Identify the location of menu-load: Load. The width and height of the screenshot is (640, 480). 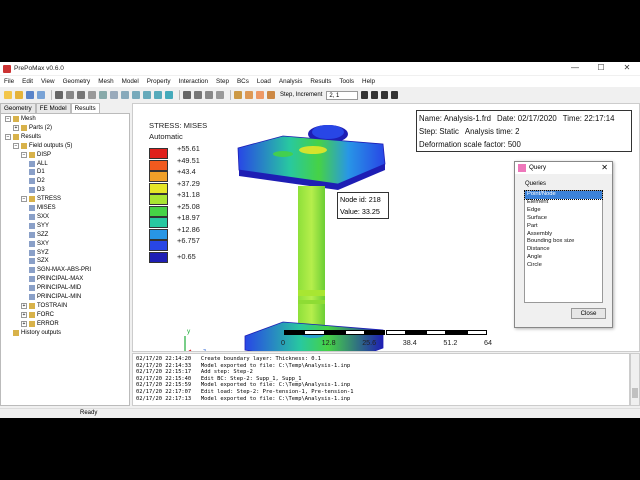
(264, 81).